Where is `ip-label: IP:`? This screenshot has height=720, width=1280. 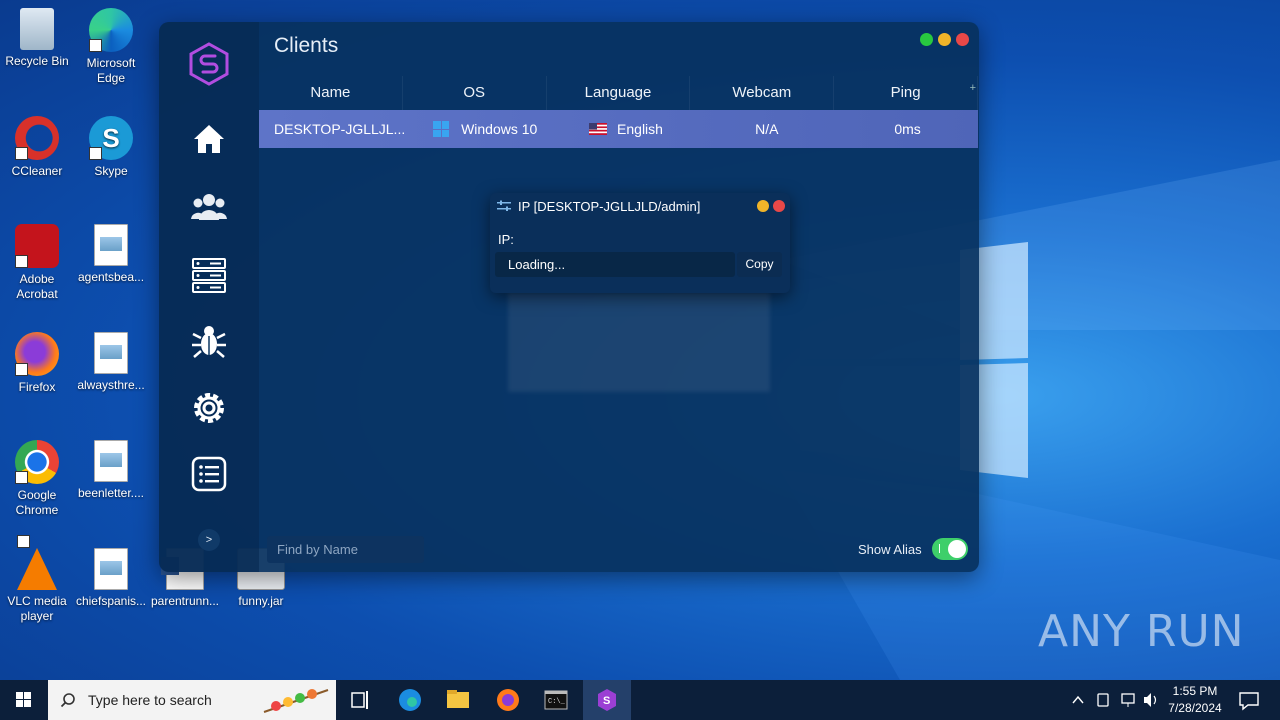 ip-label: IP: is located at coordinates (506, 239).